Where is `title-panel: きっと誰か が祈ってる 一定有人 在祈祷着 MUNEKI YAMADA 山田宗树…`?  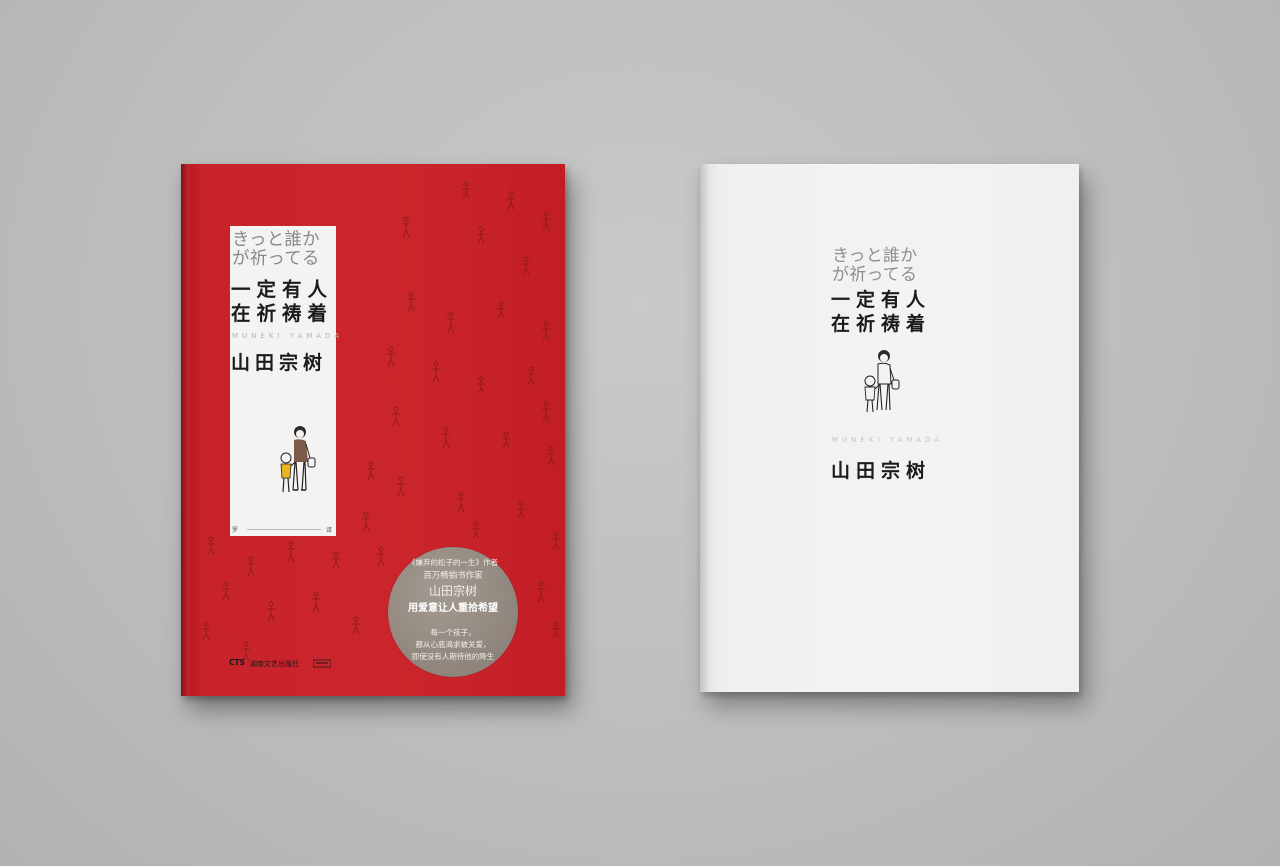
title-panel: きっと誰か が祈ってる 一定有人 在祈祷着 MUNEKI YAMADA 山田宗树… is located at coordinates (284, 381).